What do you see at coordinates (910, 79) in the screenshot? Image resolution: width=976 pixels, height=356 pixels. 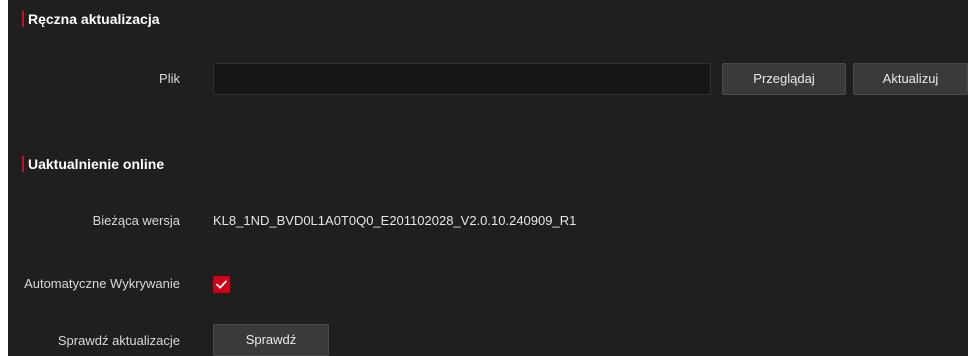 I see `update-button: Aktualizuj` at bounding box center [910, 79].